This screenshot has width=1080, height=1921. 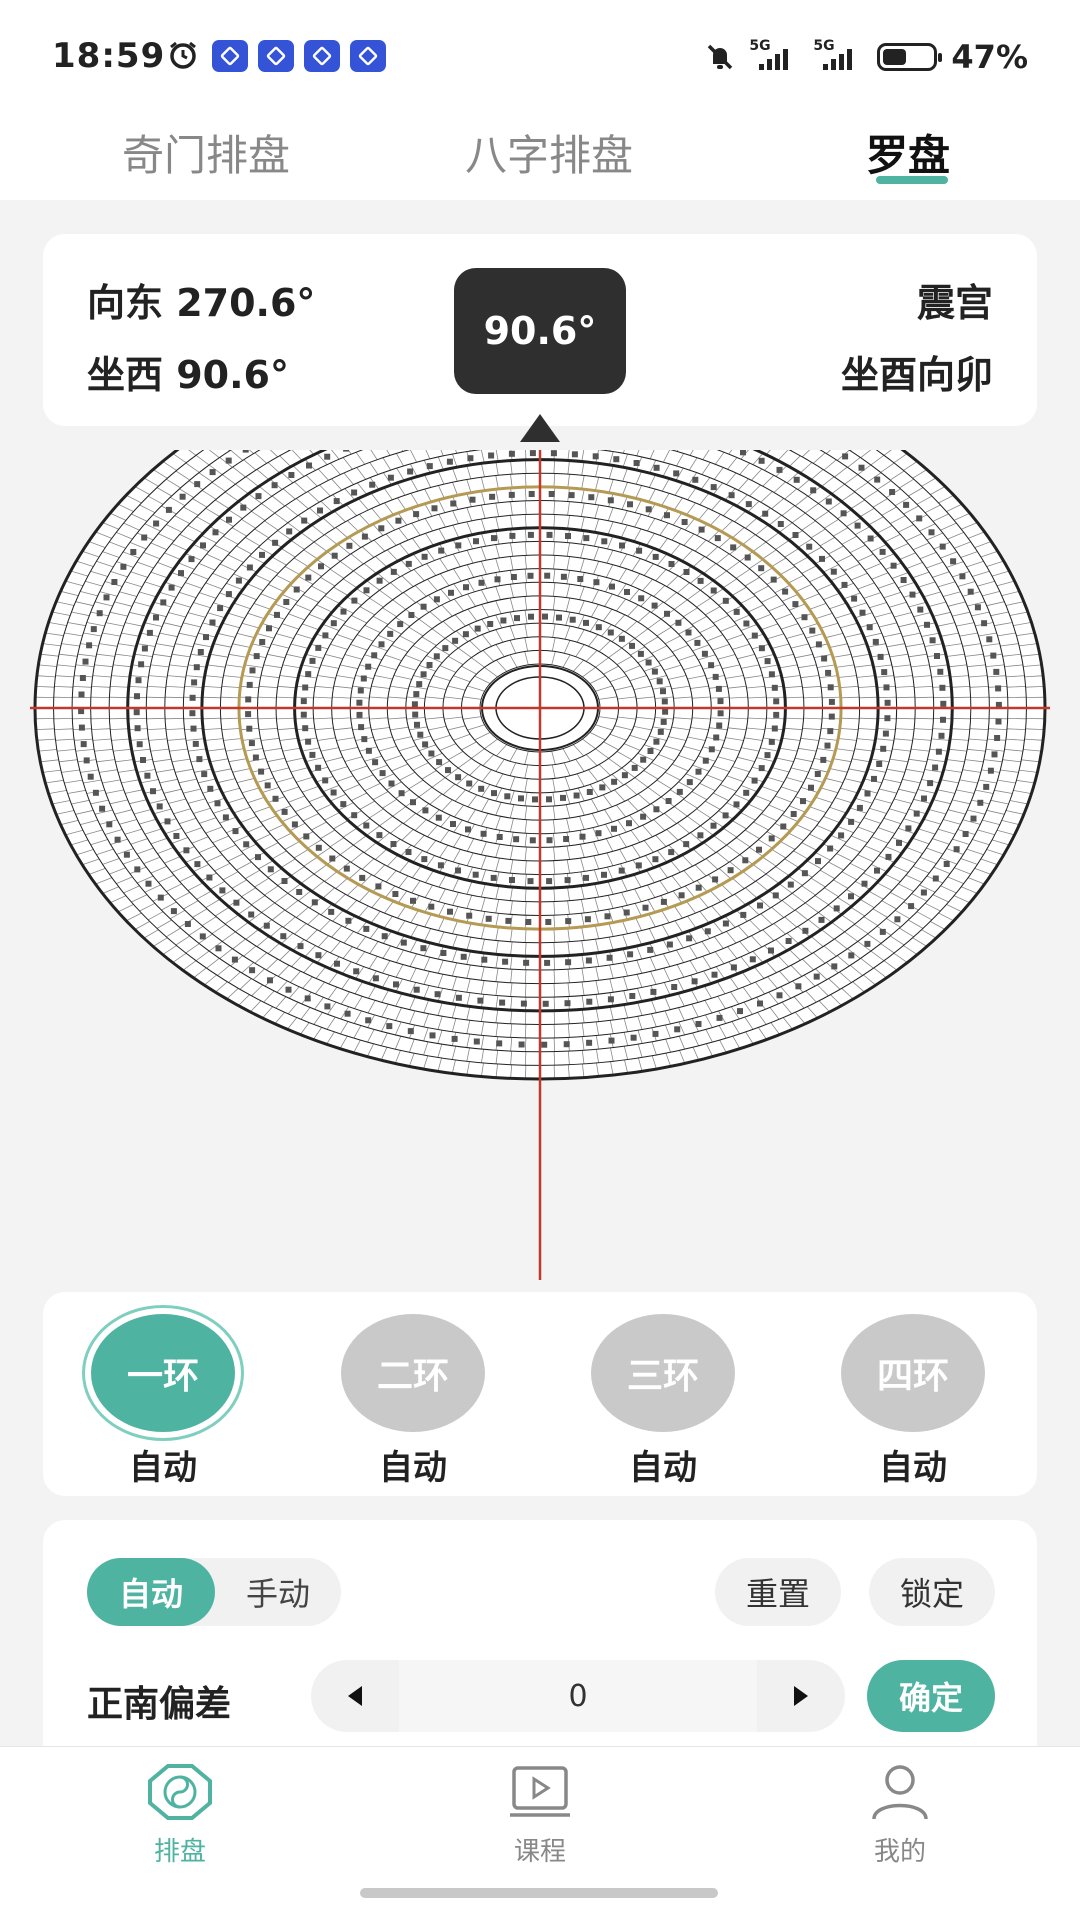 What do you see at coordinates (413, 1468) in the screenshot?
I see `ring-2-mode: 自动` at bounding box center [413, 1468].